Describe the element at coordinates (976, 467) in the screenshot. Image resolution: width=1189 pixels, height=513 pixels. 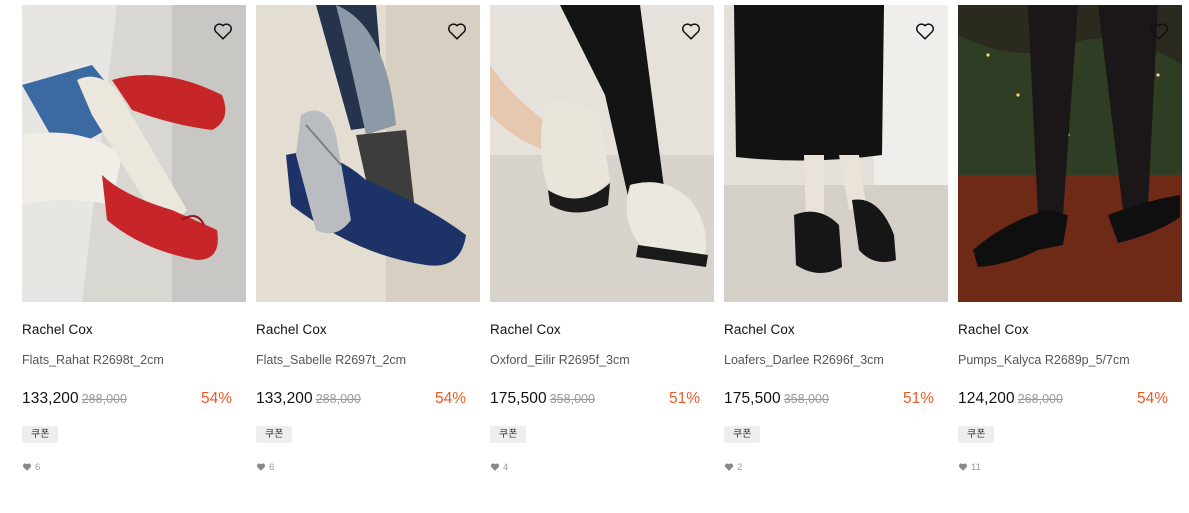
I see `like-count-value: 11` at that location.